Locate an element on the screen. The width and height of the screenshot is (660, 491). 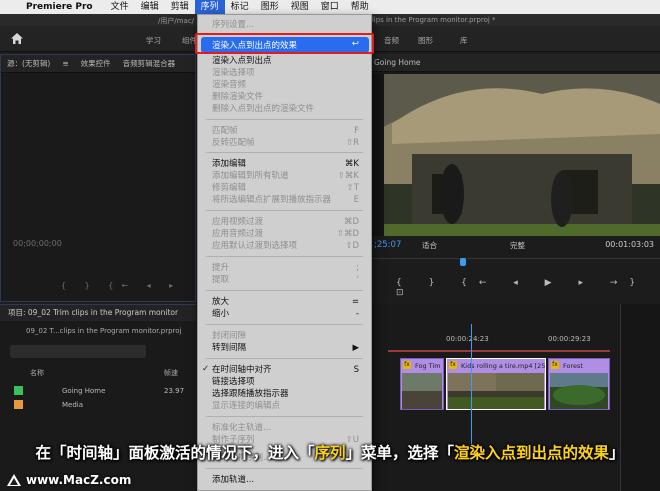
timeline-playhead is located at coordinates (471, 384).